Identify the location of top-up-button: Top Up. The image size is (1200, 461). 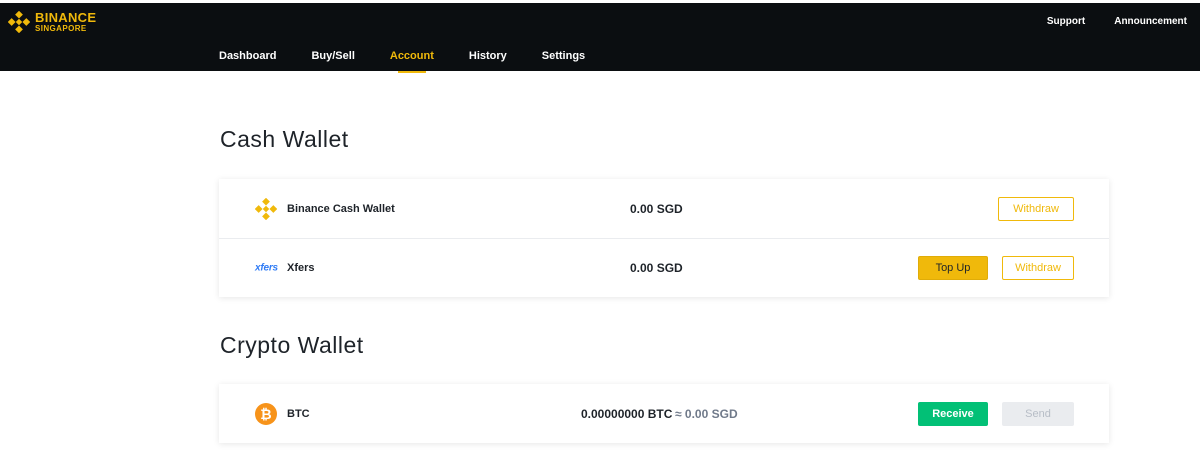
(953, 268).